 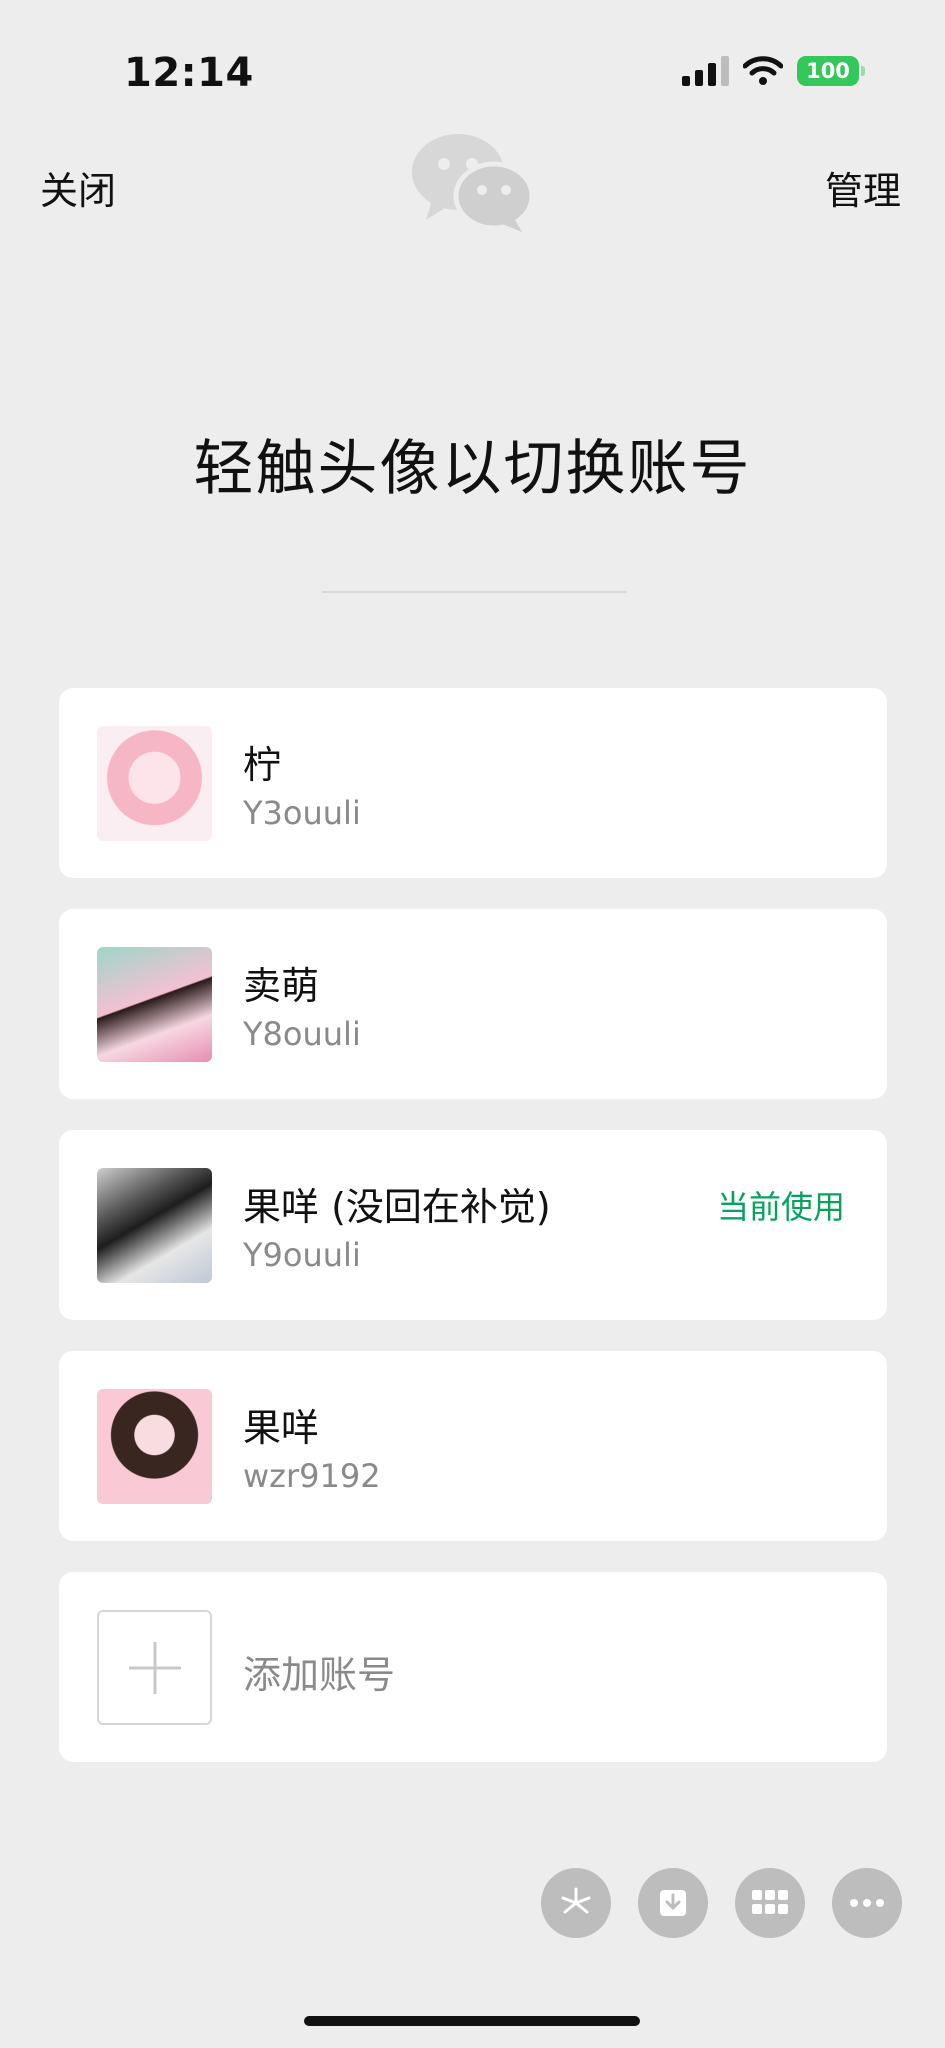 I want to click on account-name: 果咩, so click(x=281, y=1428).